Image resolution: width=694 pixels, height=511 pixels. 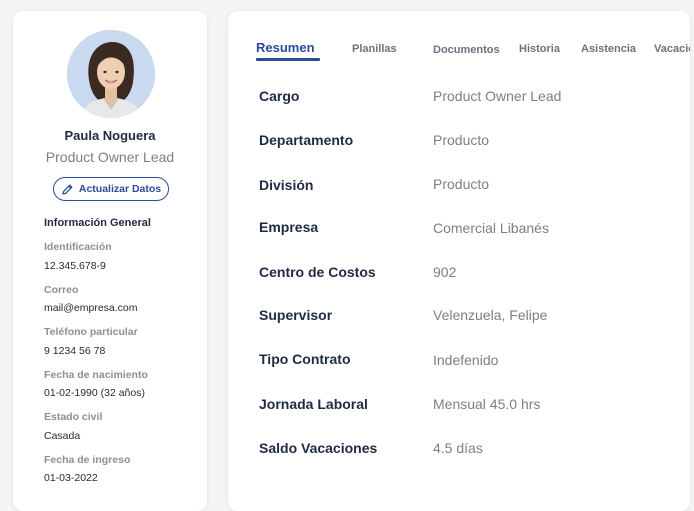 I want to click on summary-label-tipo-contrato: Tipo Contrato, so click(x=305, y=359).